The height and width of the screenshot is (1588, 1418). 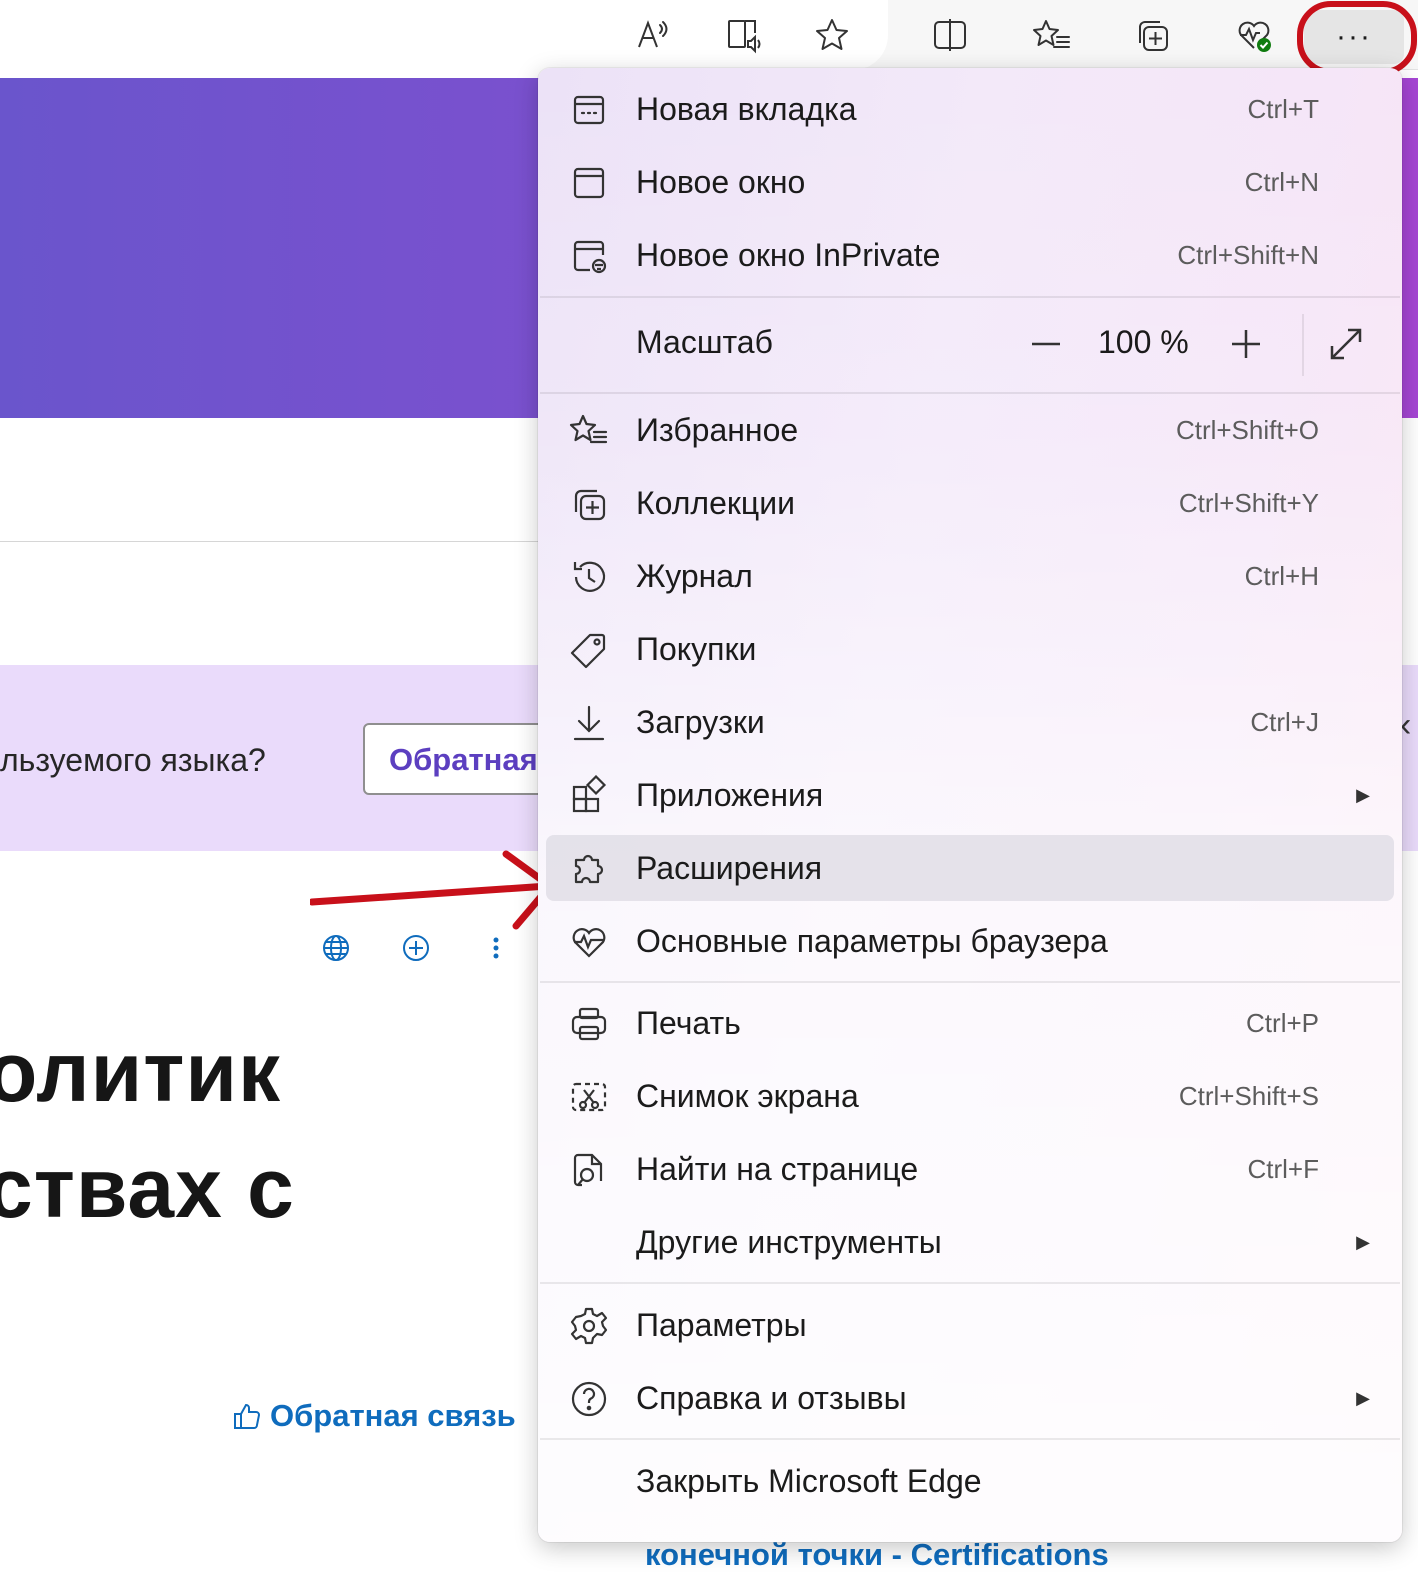 I want to click on favorite-star-icon, so click(x=832, y=35).